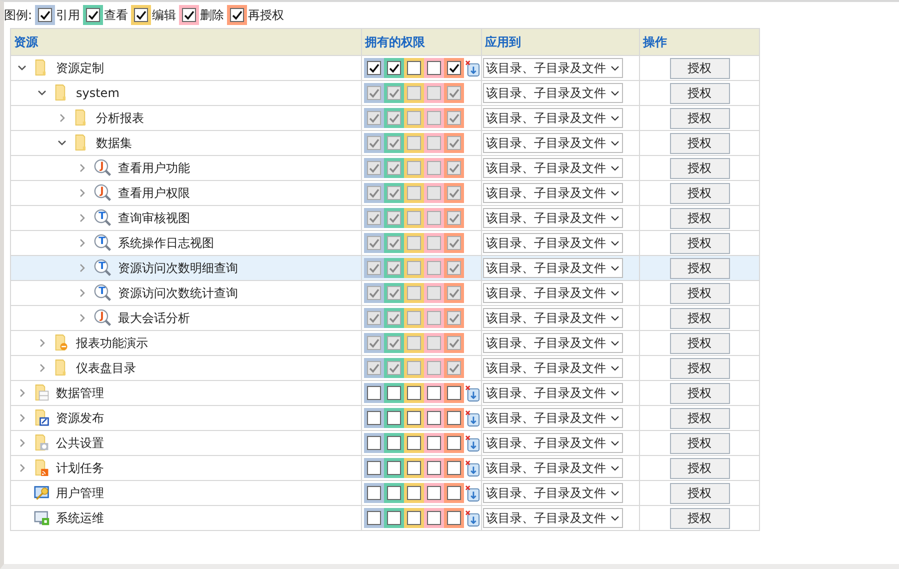 The height and width of the screenshot is (569, 899). Describe the element at coordinates (80, 468) in the screenshot. I see `resource-name: 计划任务` at that location.